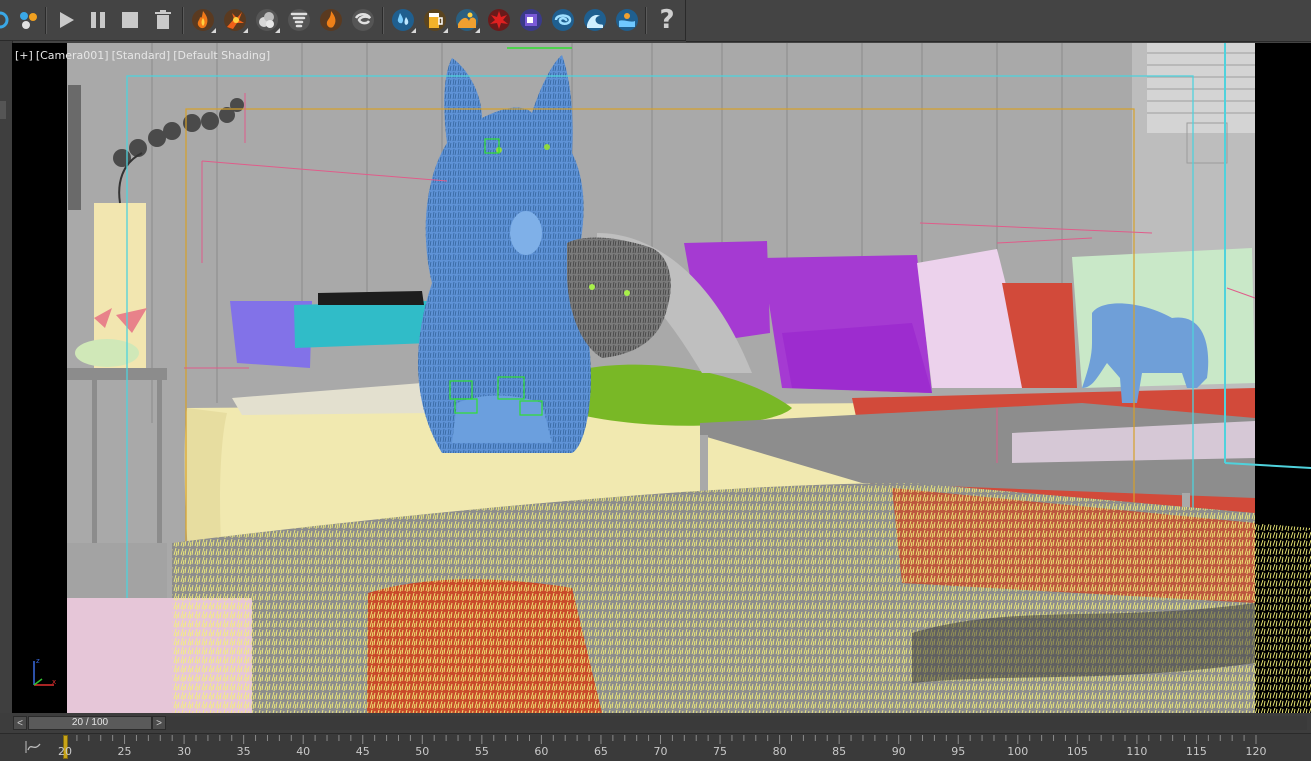 This screenshot has width=1311, height=761. I want to click on flame-button, so click(331, 20).